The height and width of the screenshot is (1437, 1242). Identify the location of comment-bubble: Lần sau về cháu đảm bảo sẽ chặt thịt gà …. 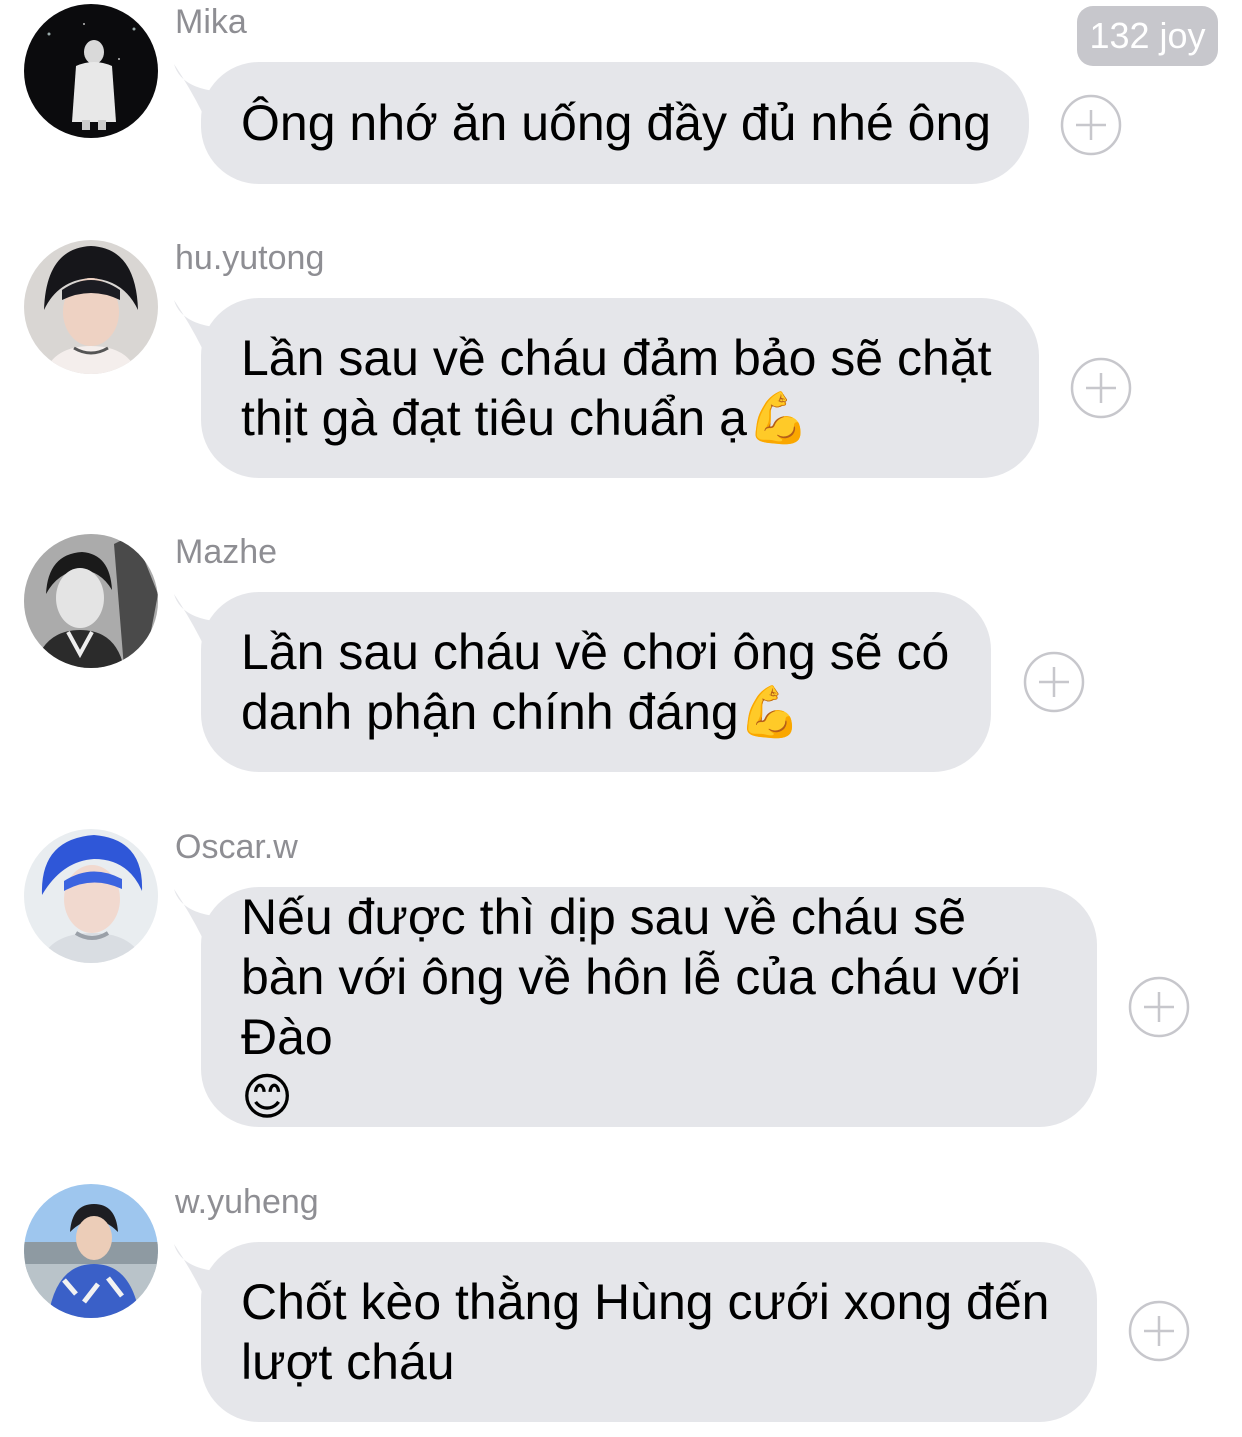
(620, 388).